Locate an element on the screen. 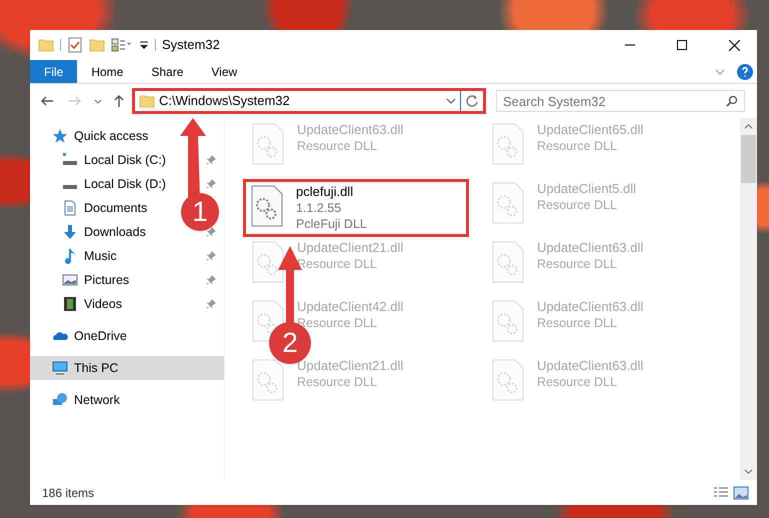 The width and height of the screenshot is (769, 518). back-arrow-icon is located at coordinates (47, 101).